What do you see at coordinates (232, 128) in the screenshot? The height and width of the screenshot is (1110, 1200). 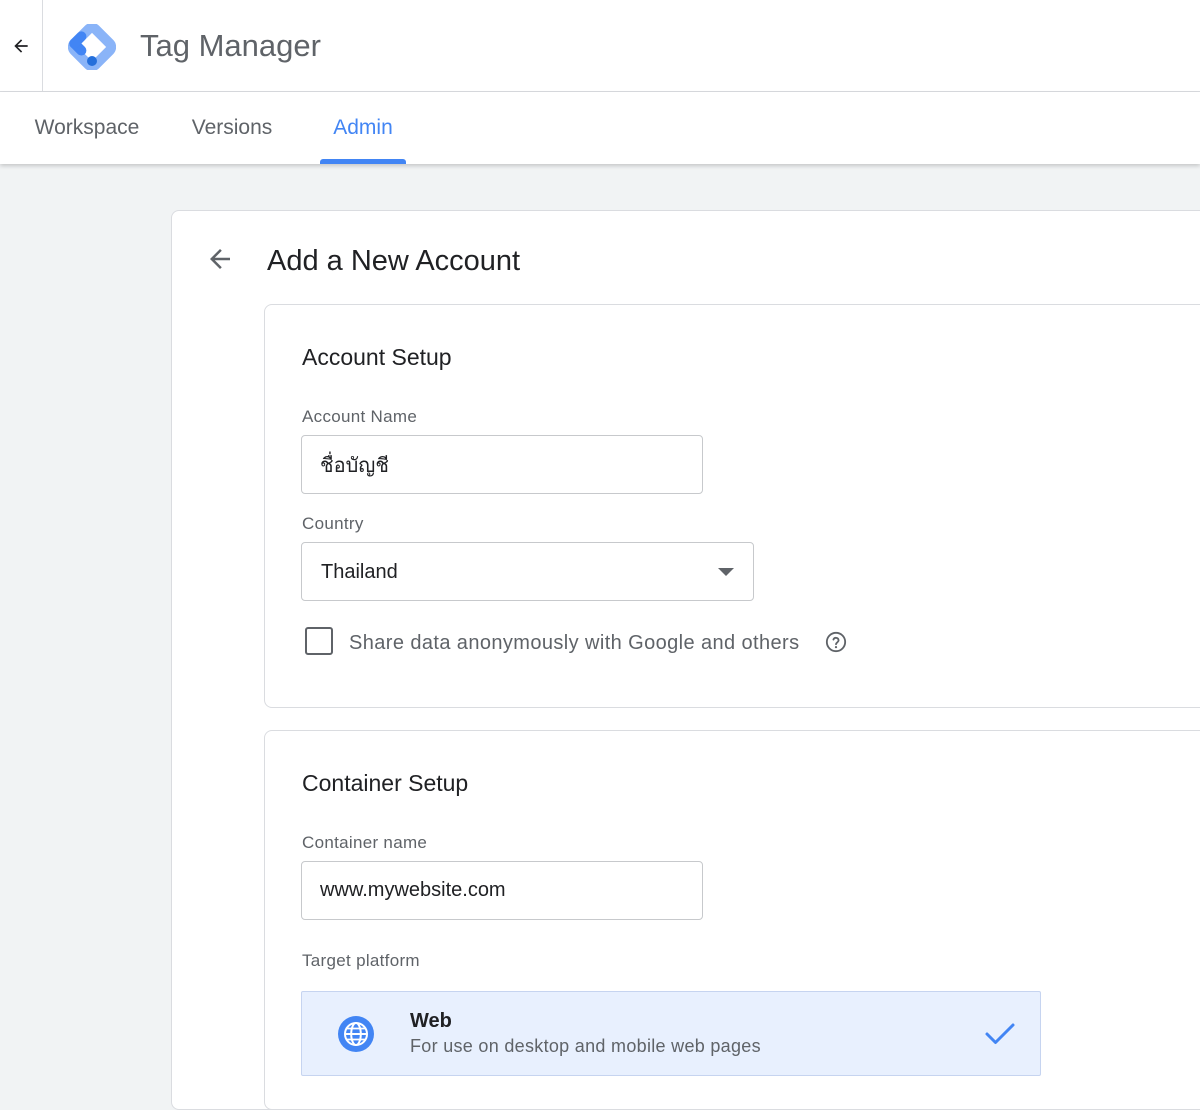 I see `tab-versions: Versions` at bounding box center [232, 128].